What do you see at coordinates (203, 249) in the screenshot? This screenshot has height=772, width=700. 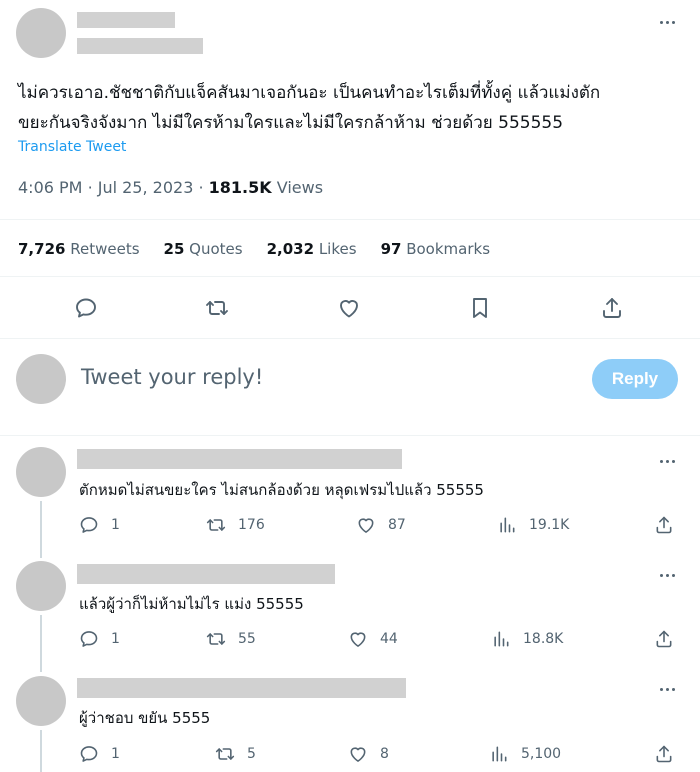 I see `quotes-stat: 25 Quotes` at bounding box center [203, 249].